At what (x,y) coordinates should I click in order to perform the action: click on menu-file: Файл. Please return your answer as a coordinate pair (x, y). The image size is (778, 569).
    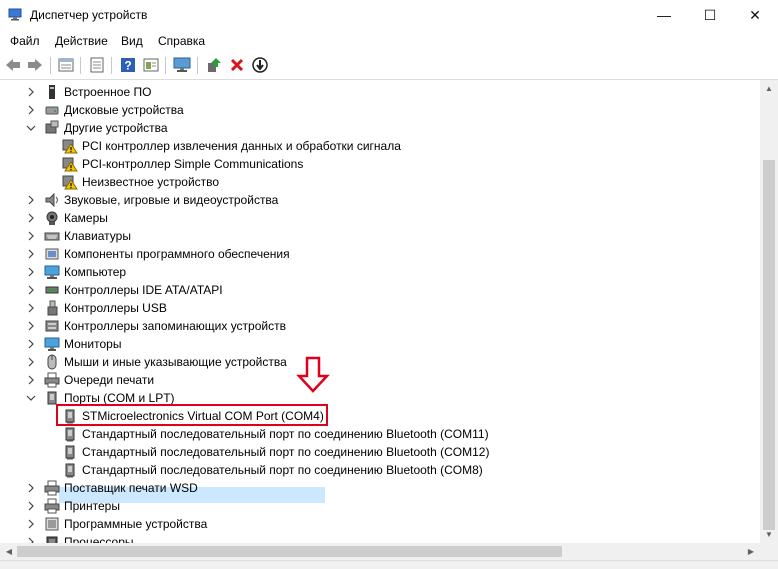
    Looking at the image, I should click on (25, 41).